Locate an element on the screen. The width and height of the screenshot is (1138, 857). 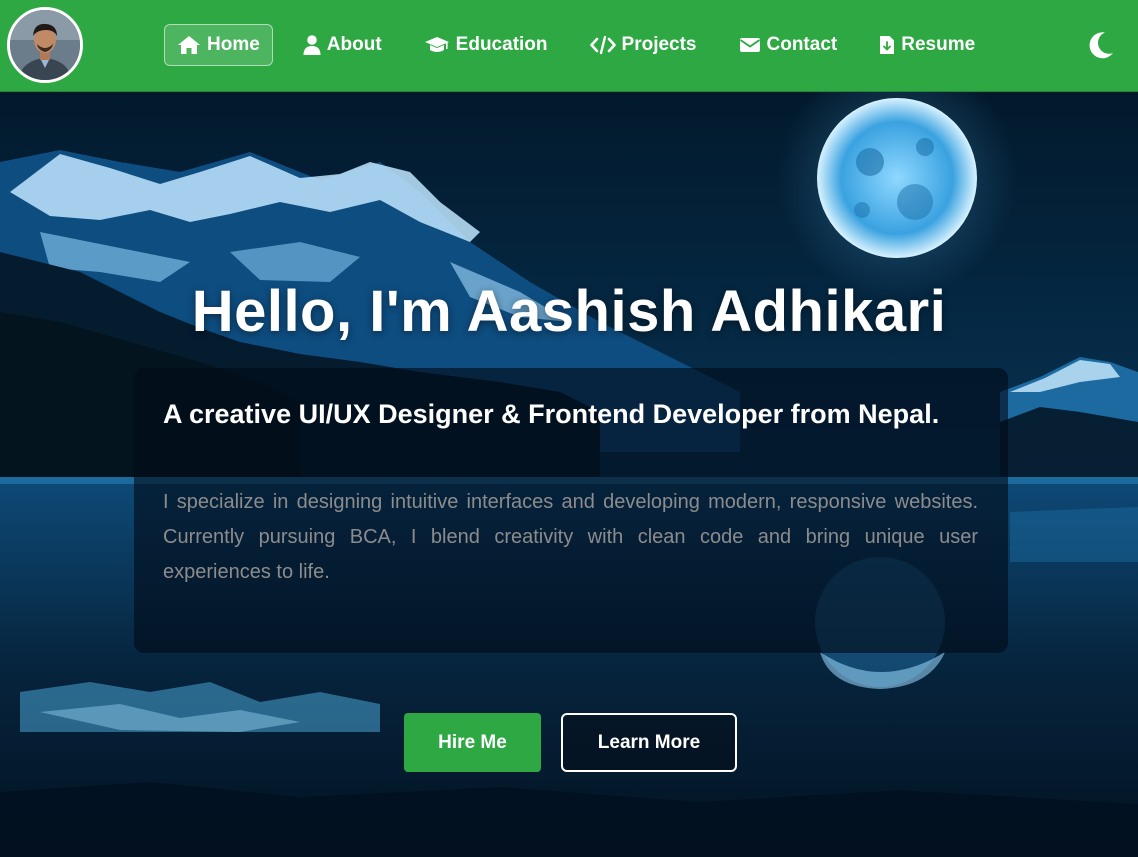
nav-item-resume: Resume is located at coordinates (927, 45).